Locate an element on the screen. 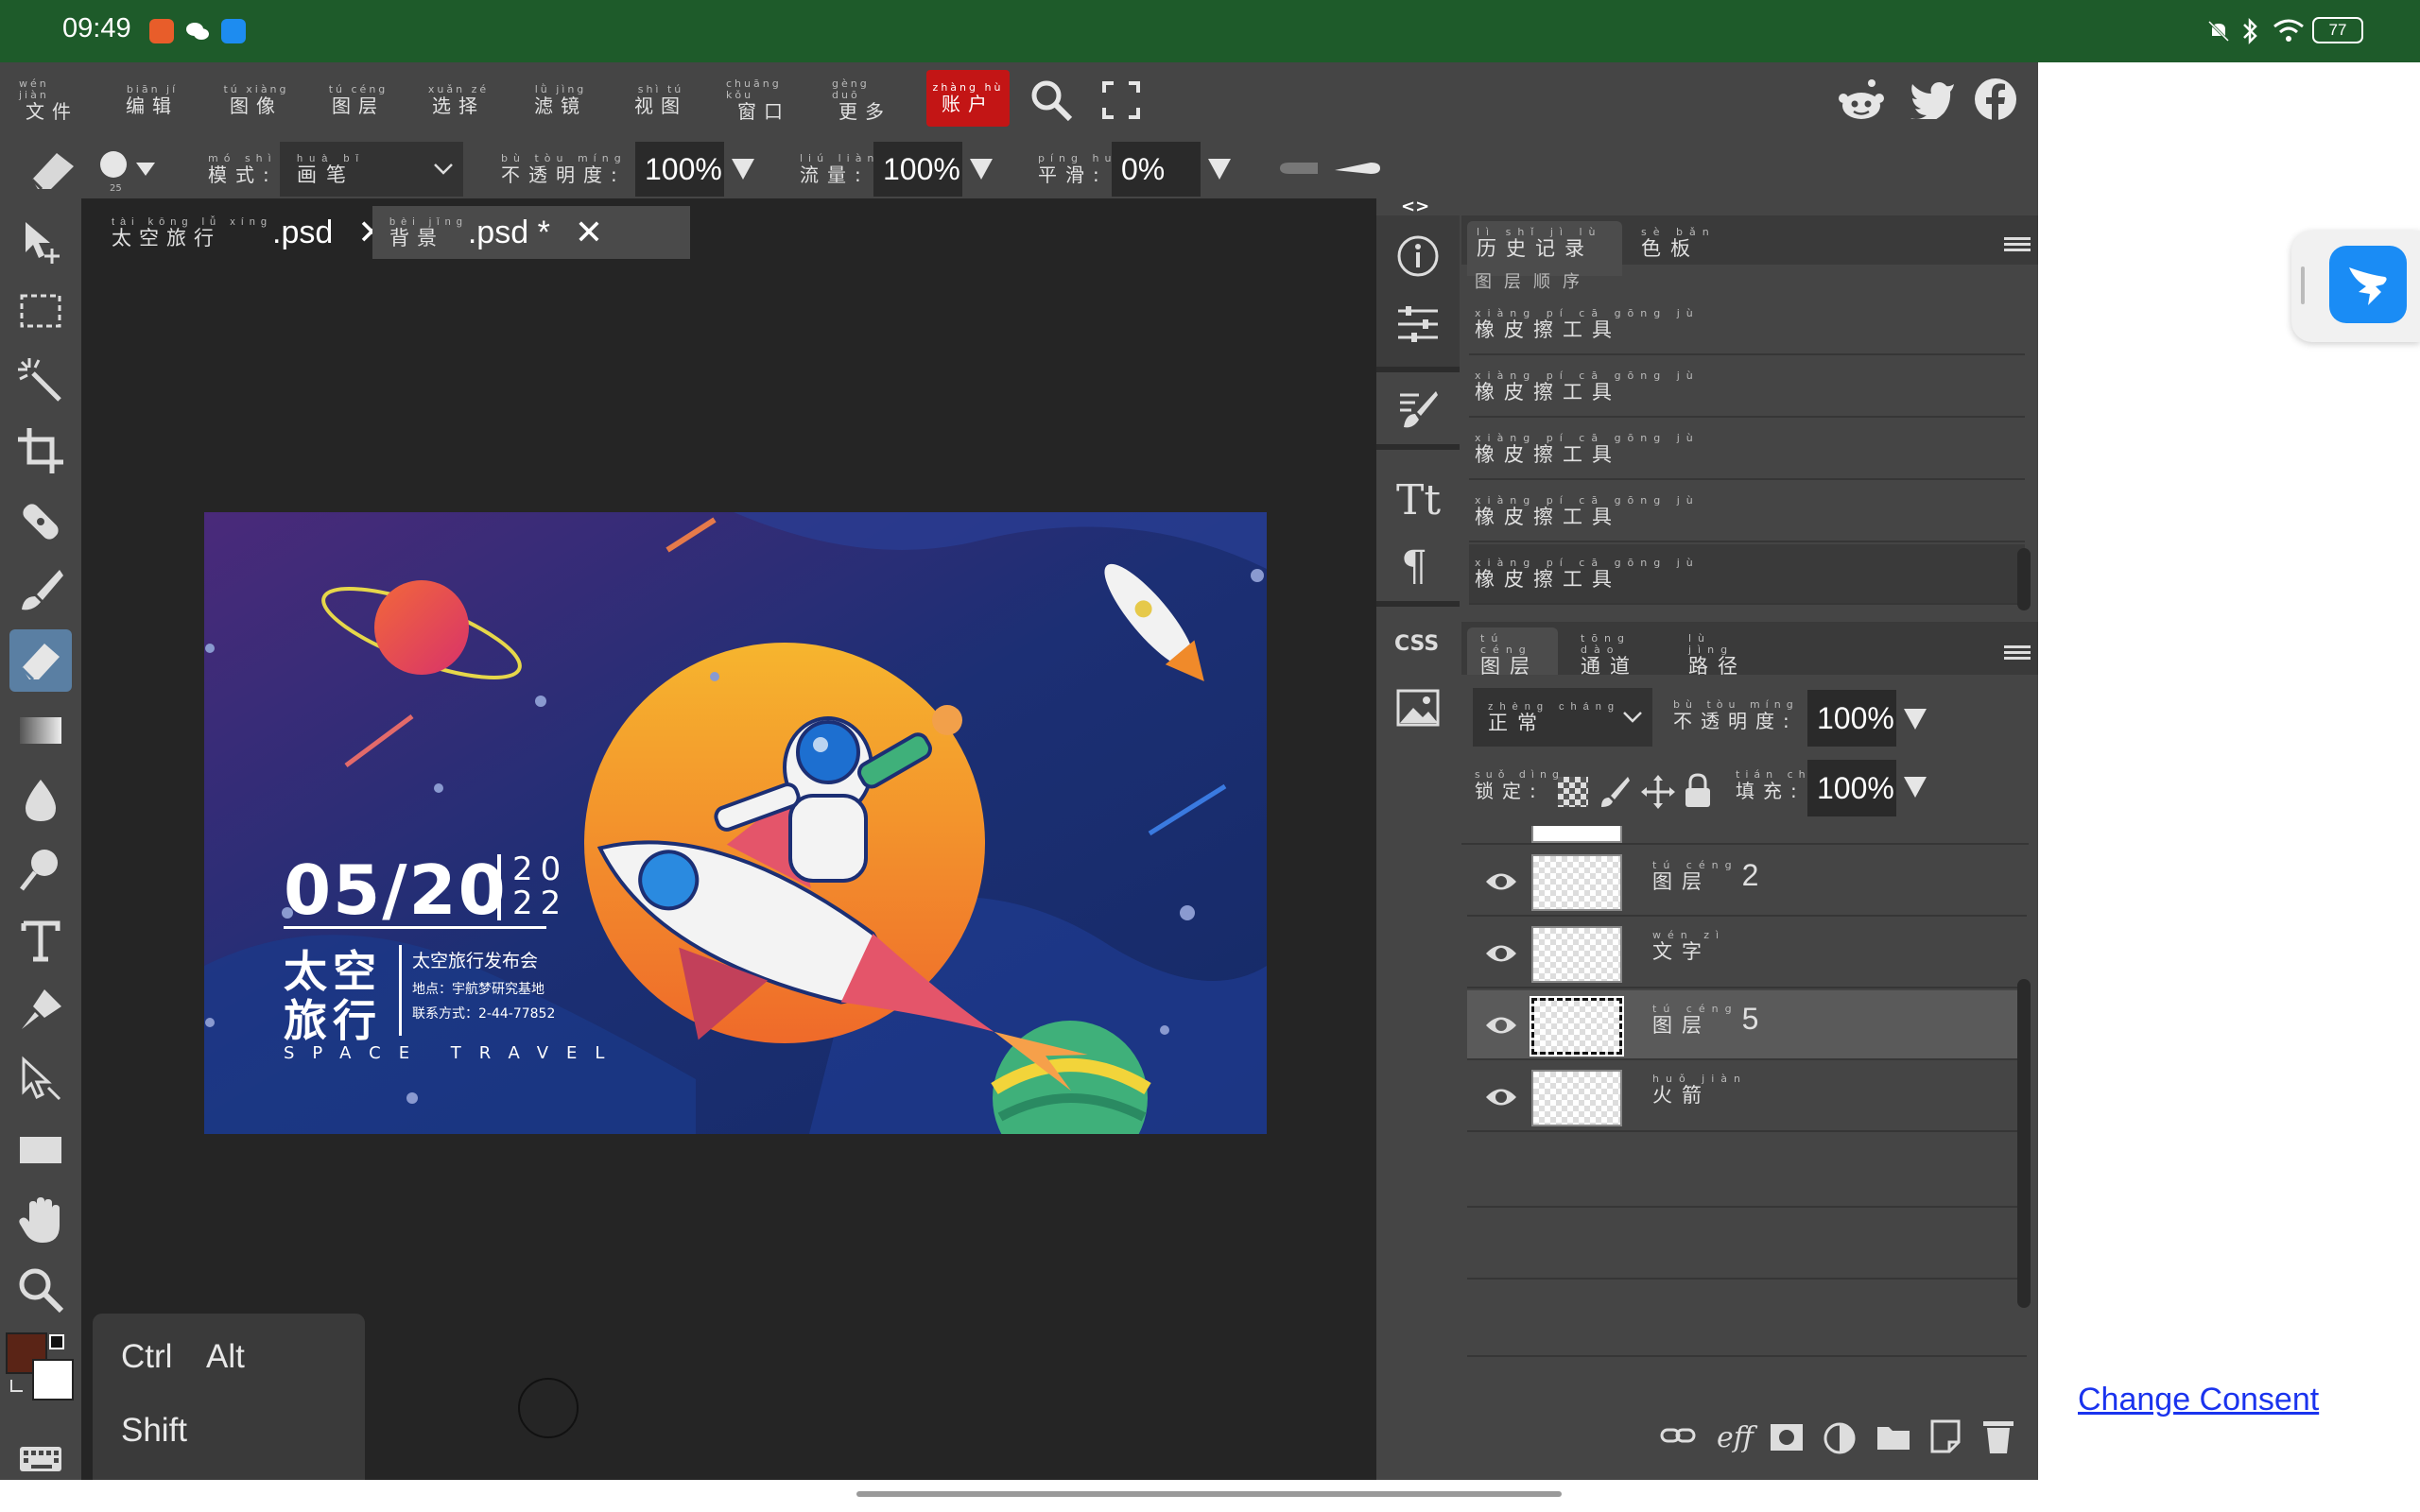  background-color-swatch is located at coordinates (53, 1379).